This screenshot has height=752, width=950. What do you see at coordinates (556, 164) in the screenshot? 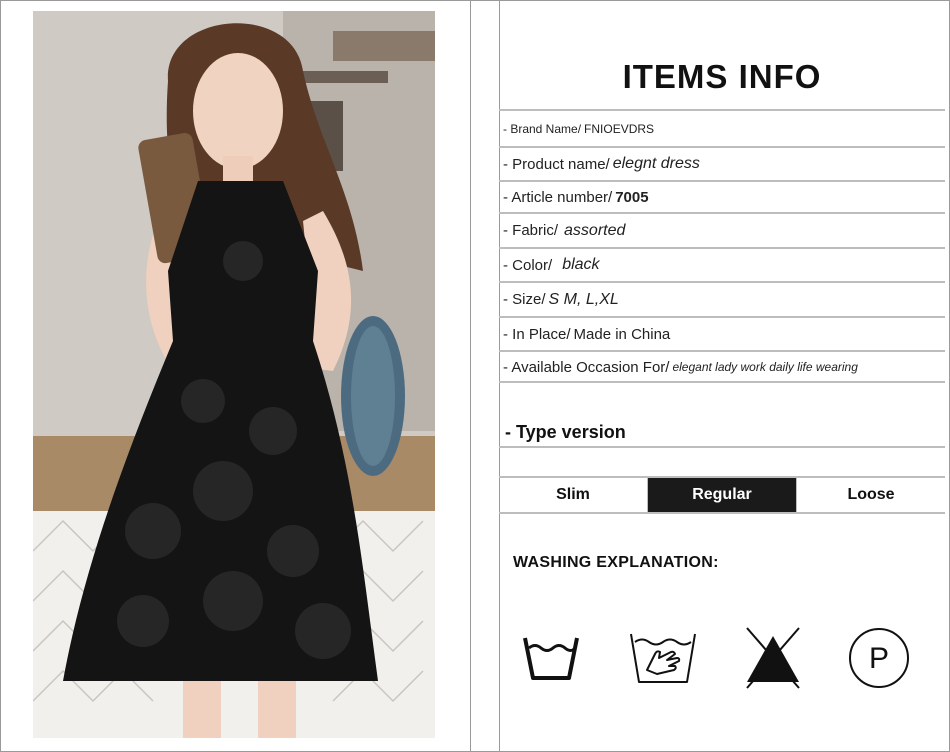
I see `spec-label: - Product name/` at bounding box center [556, 164].